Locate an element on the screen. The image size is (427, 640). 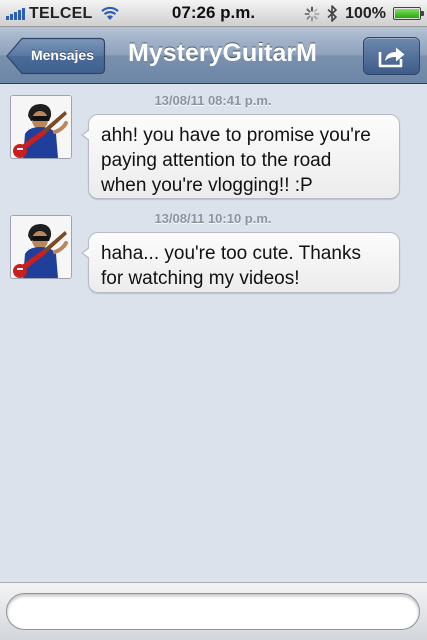
bluetooth-icon is located at coordinates (332, 13).